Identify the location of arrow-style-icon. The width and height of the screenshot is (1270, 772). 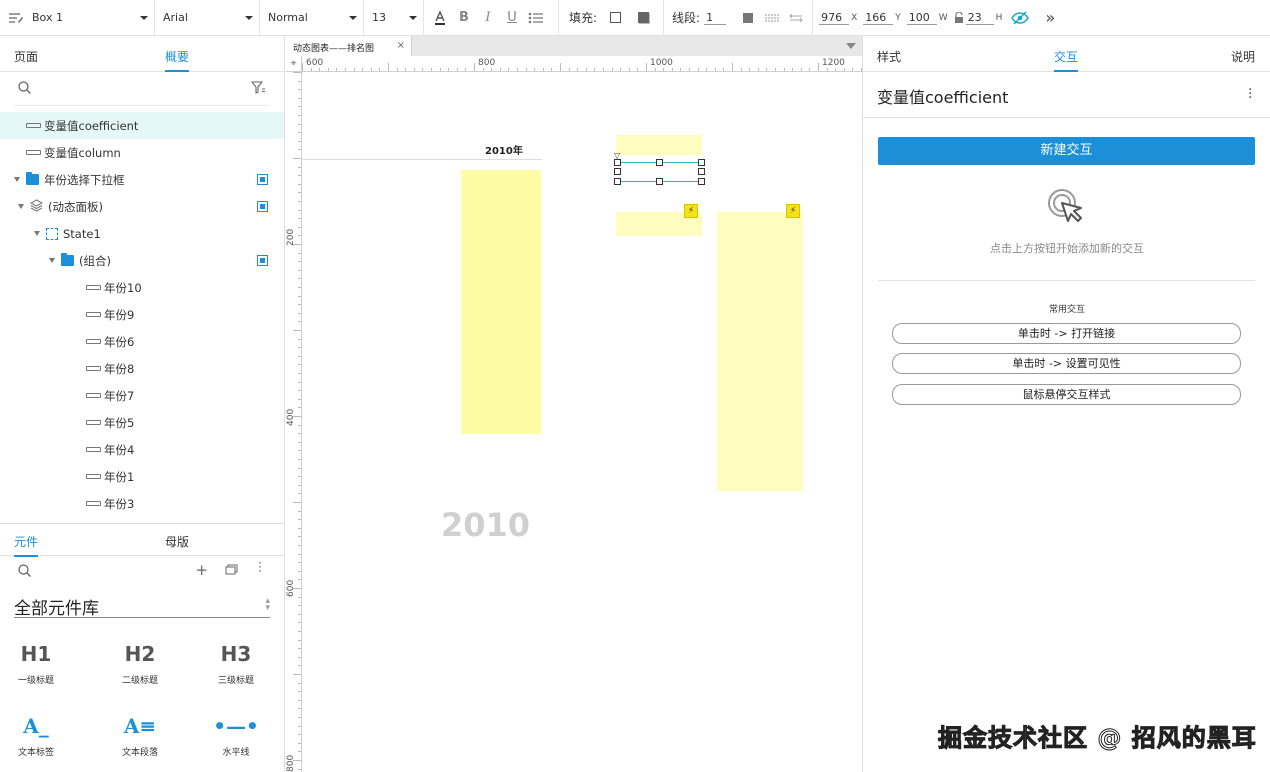
(796, 18).